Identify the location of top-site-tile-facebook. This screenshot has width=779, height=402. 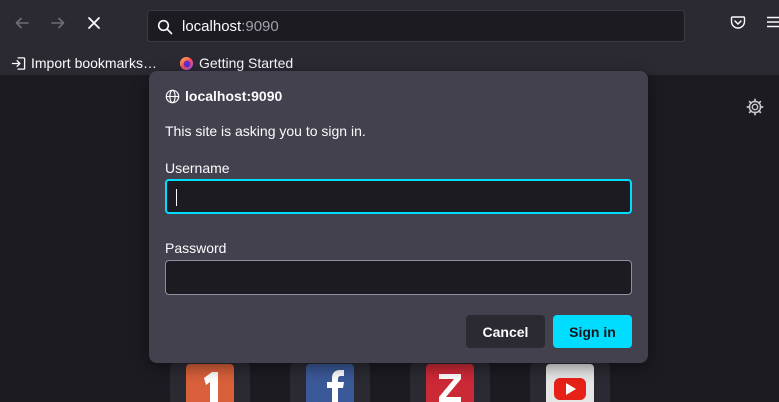
(330, 382).